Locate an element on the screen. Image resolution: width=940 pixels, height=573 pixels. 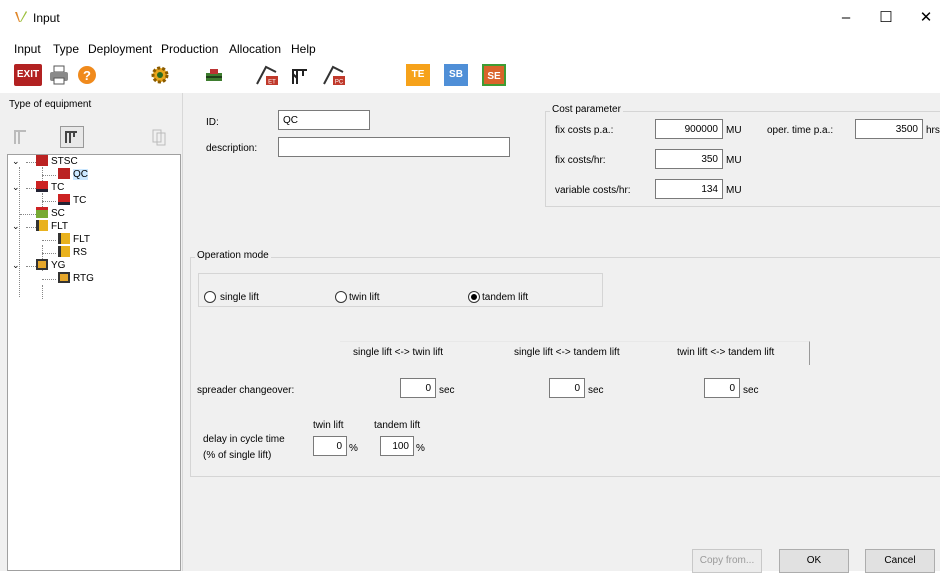
tree-node-tc-child: TC is located at coordinates (72, 201).